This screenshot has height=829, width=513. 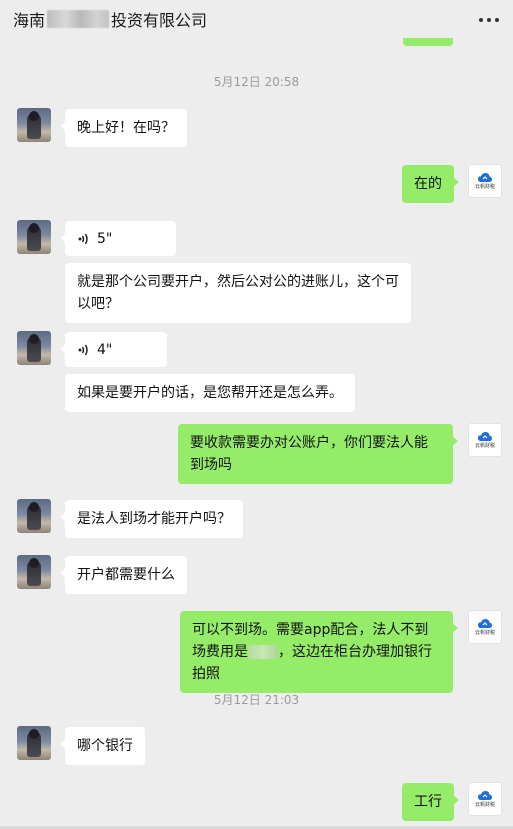 I want to click on timestamp: 5月12日 20:58, so click(x=256, y=82).